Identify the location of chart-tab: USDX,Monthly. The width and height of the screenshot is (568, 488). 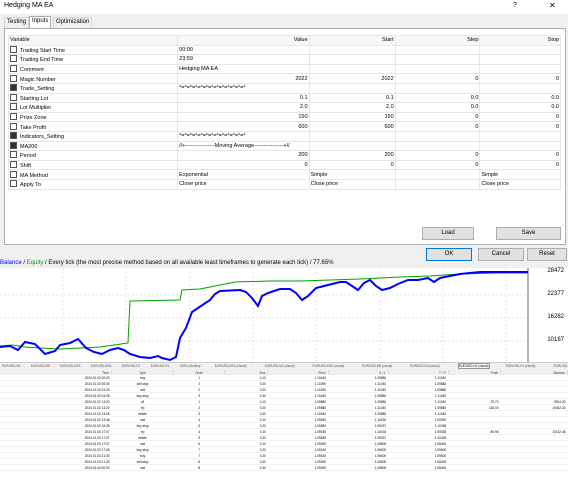
(190, 366).